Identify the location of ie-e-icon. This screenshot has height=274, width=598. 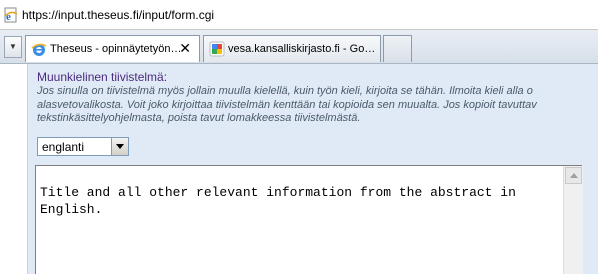
(39, 49).